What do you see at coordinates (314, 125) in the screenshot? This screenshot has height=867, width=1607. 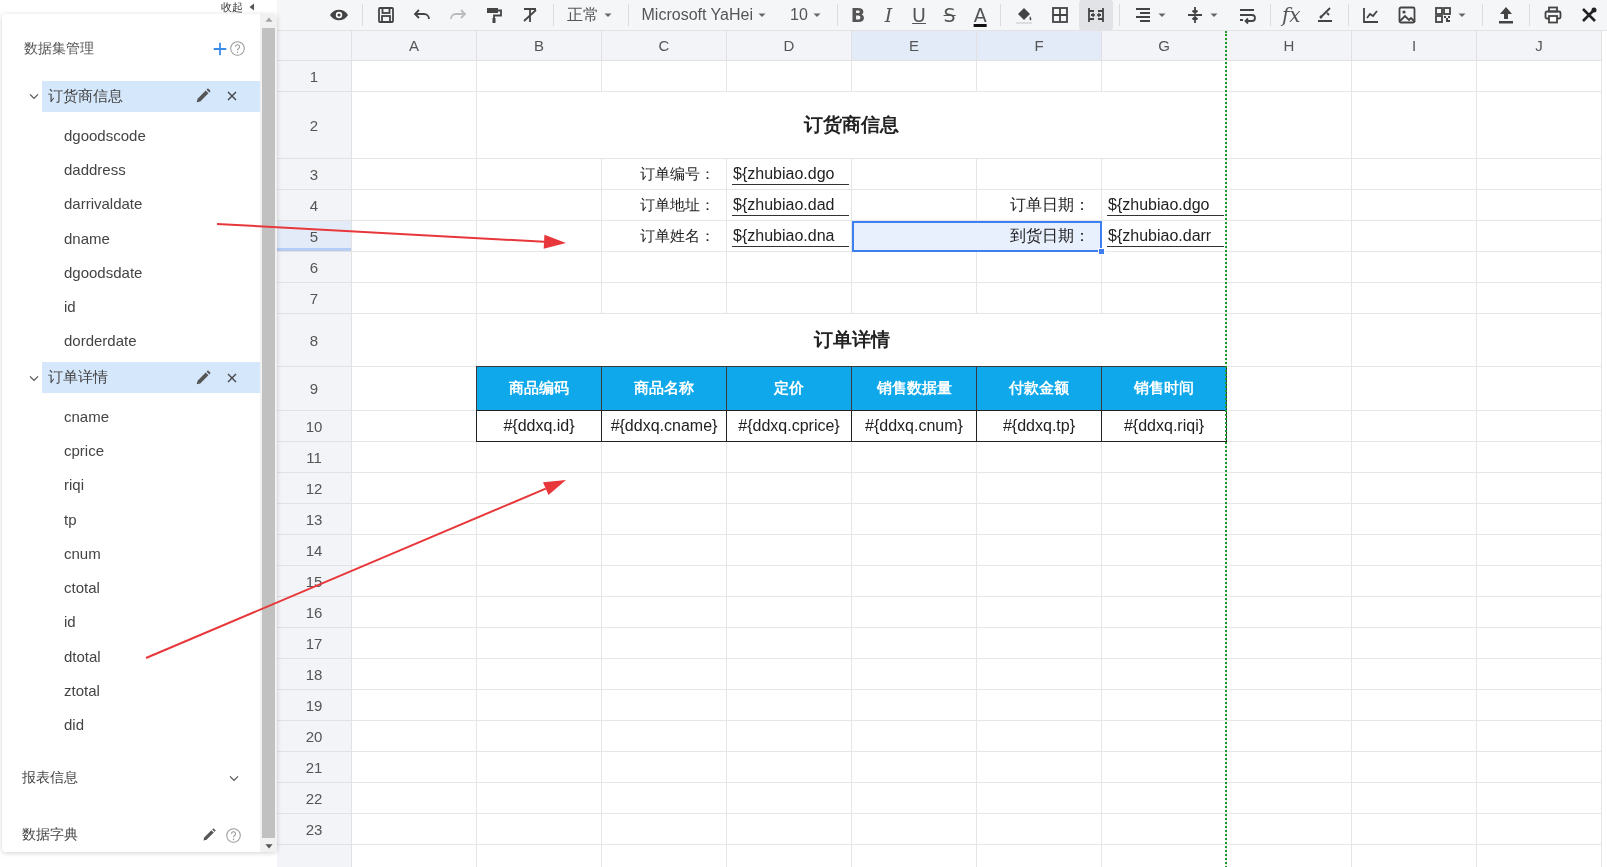 I see `row-header: 2` at bounding box center [314, 125].